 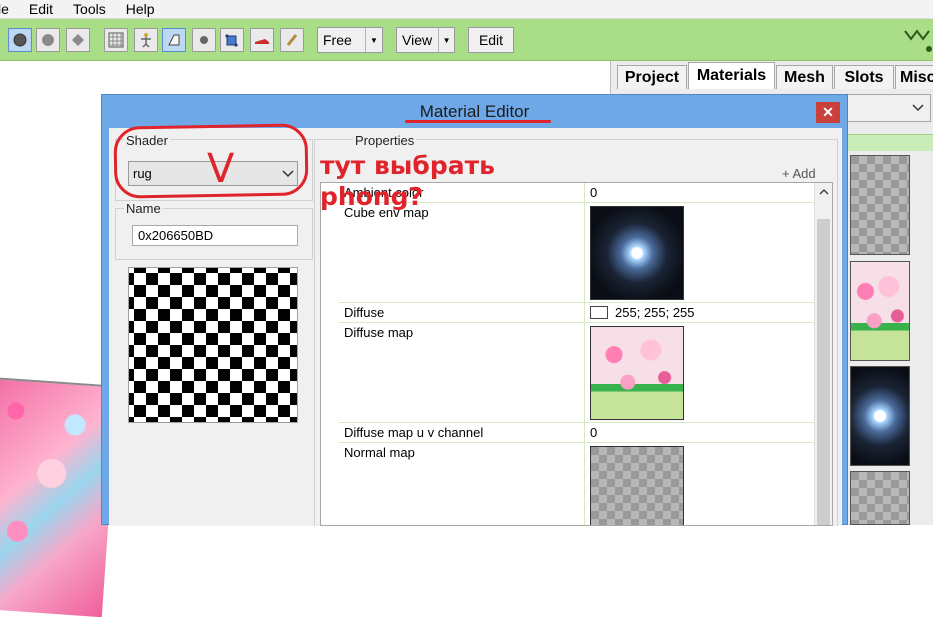 What do you see at coordinates (577, 373) in the screenshot?
I see `property-row: Diffuse map` at bounding box center [577, 373].